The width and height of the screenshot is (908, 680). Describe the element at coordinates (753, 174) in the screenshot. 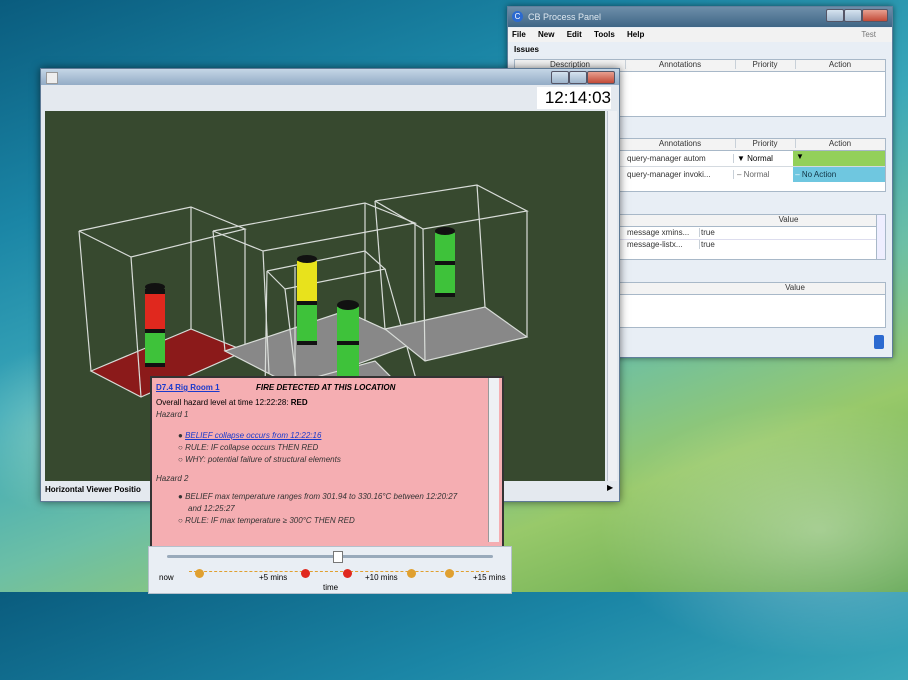

I see `priority-dropdown: – Normal` at that location.